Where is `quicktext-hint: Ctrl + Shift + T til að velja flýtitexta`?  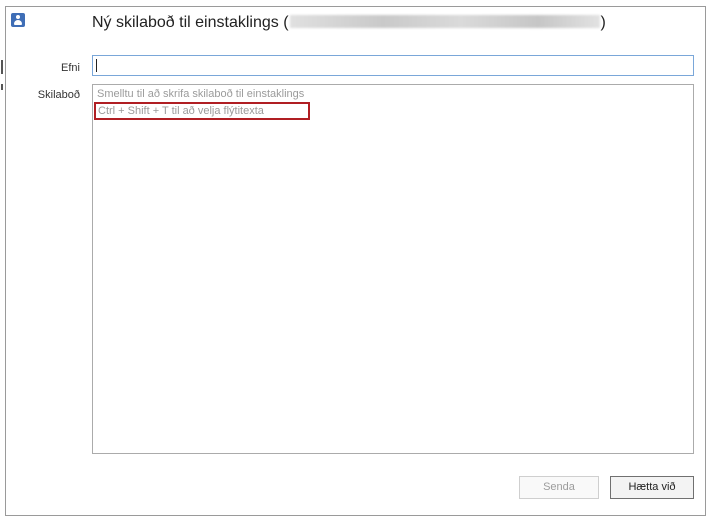
quicktext-hint: Ctrl + Shift + T til að velja flýtitexta is located at coordinates (181, 111).